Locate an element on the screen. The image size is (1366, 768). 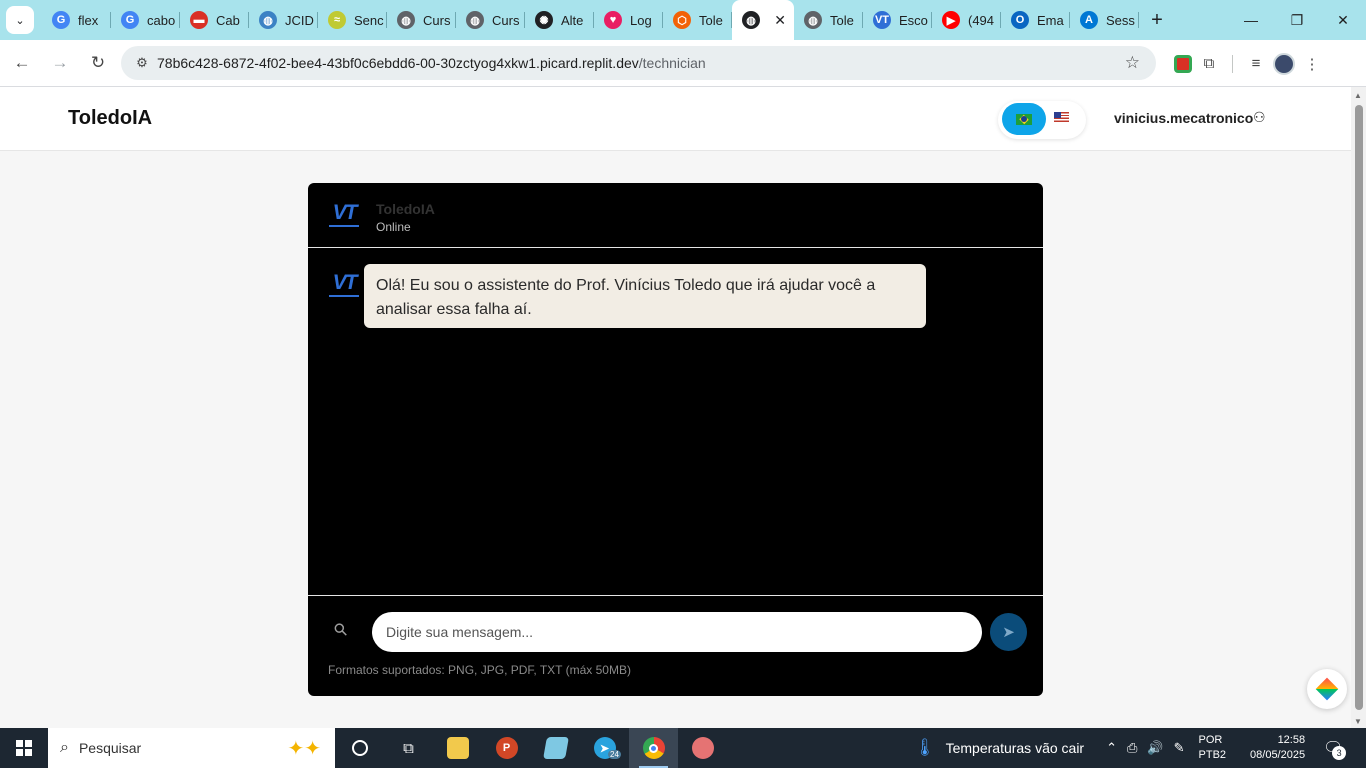
outlook-icon: O is located at coordinates (1020, 20).